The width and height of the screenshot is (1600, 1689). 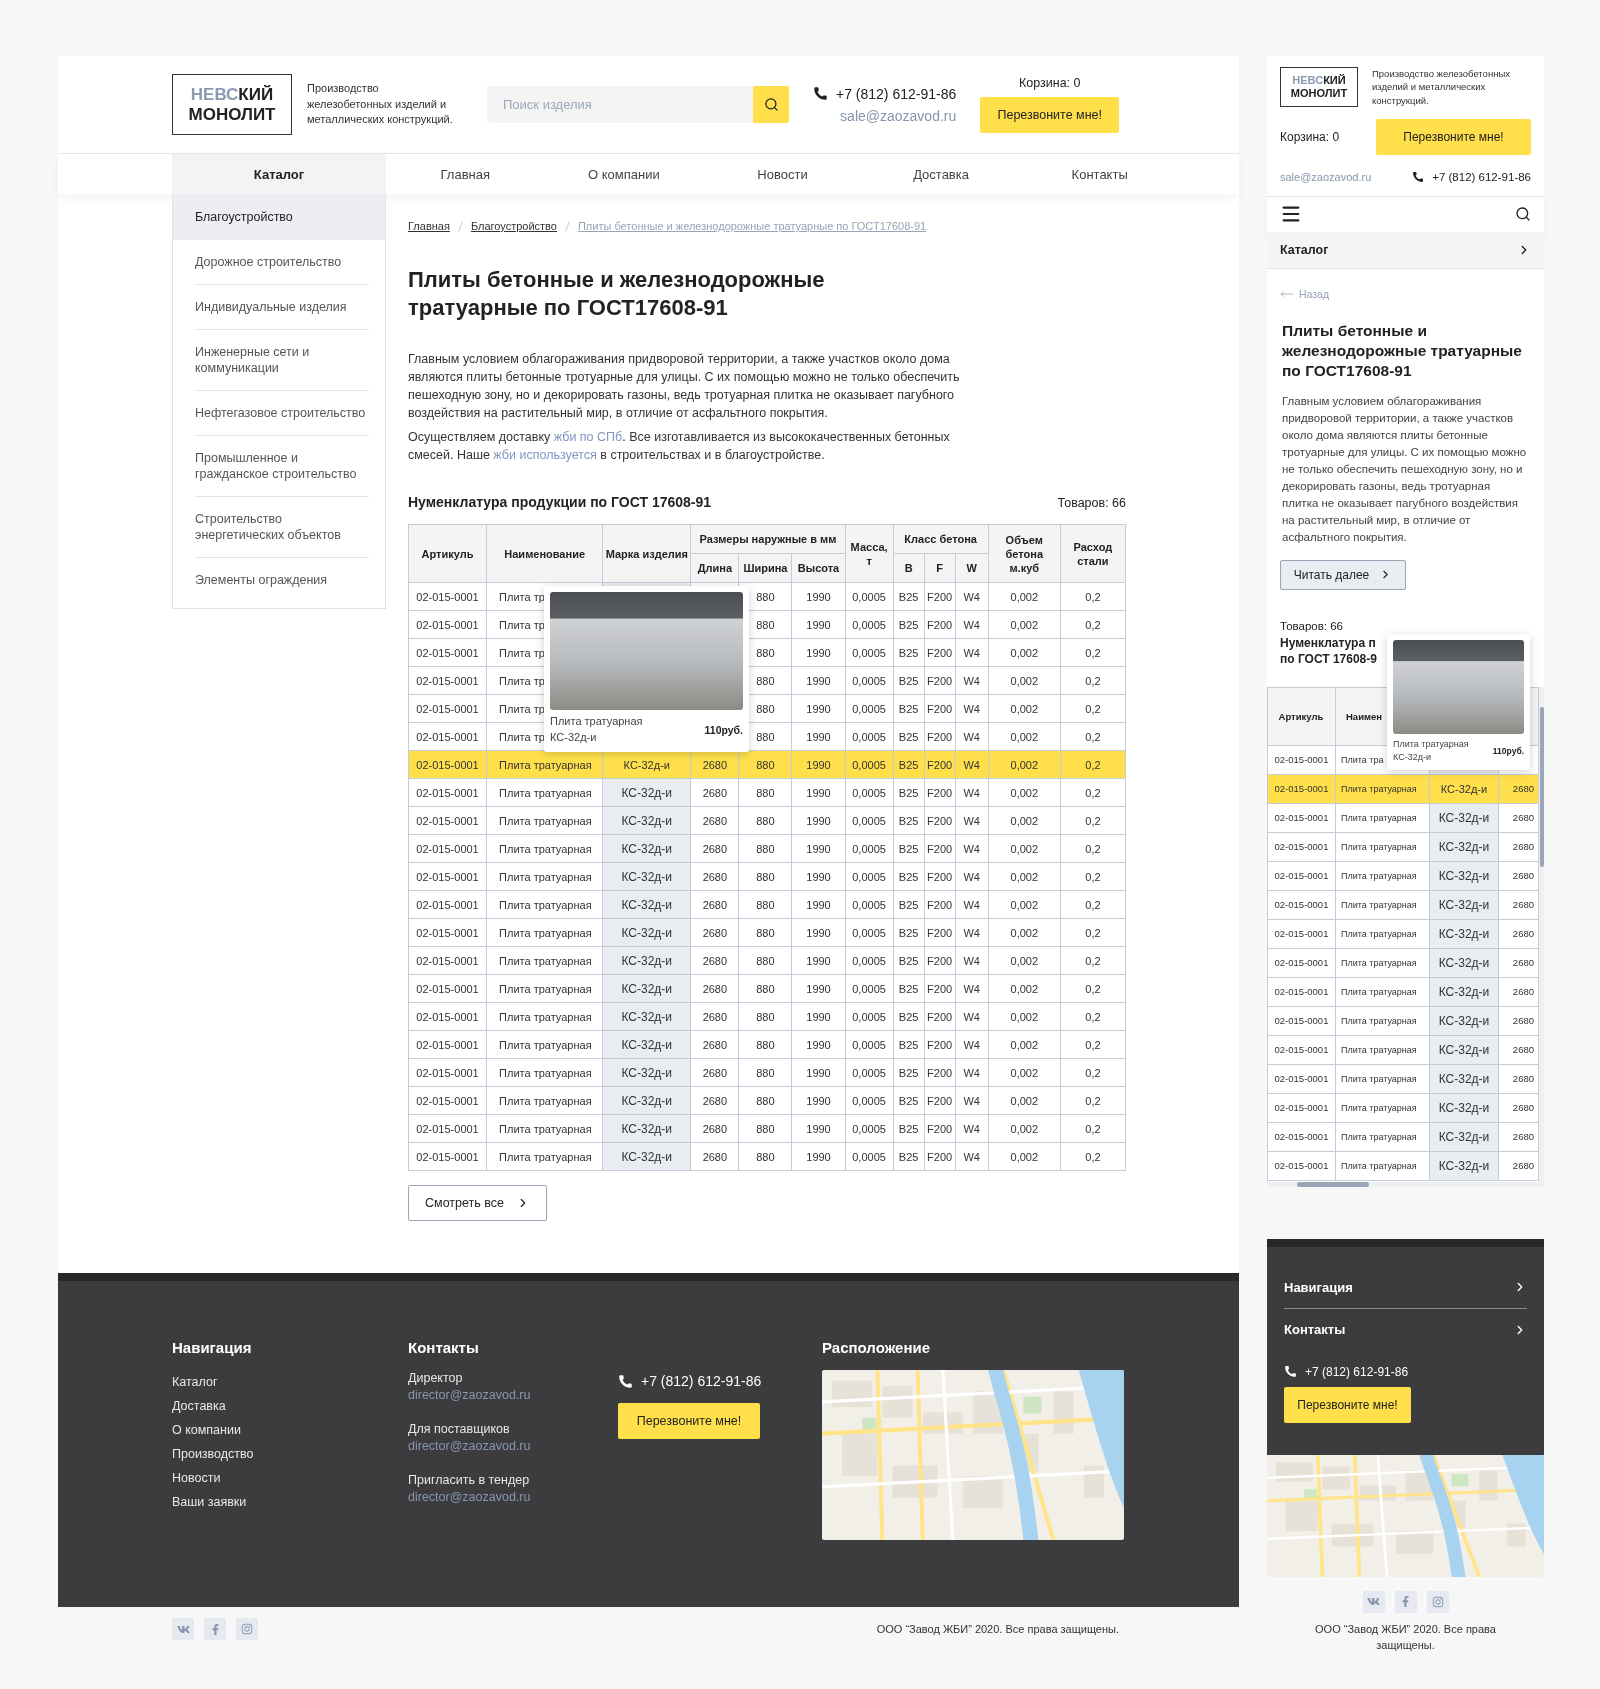 What do you see at coordinates (290, 1478) in the screenshot?
I see `footer-link: Новости` at bounding box center [290, 1478].